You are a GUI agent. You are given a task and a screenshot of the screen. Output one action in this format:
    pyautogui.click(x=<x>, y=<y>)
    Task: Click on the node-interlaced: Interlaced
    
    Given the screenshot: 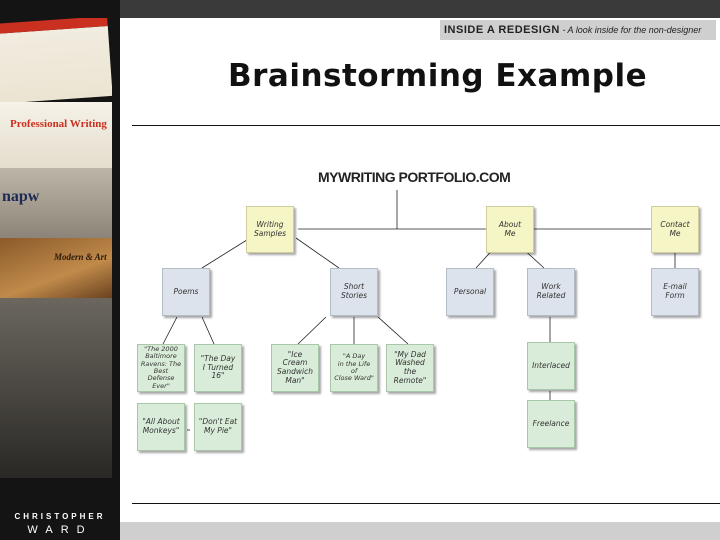 What is the action you would take?
    pyautogui.click(x=551, y=366)
    